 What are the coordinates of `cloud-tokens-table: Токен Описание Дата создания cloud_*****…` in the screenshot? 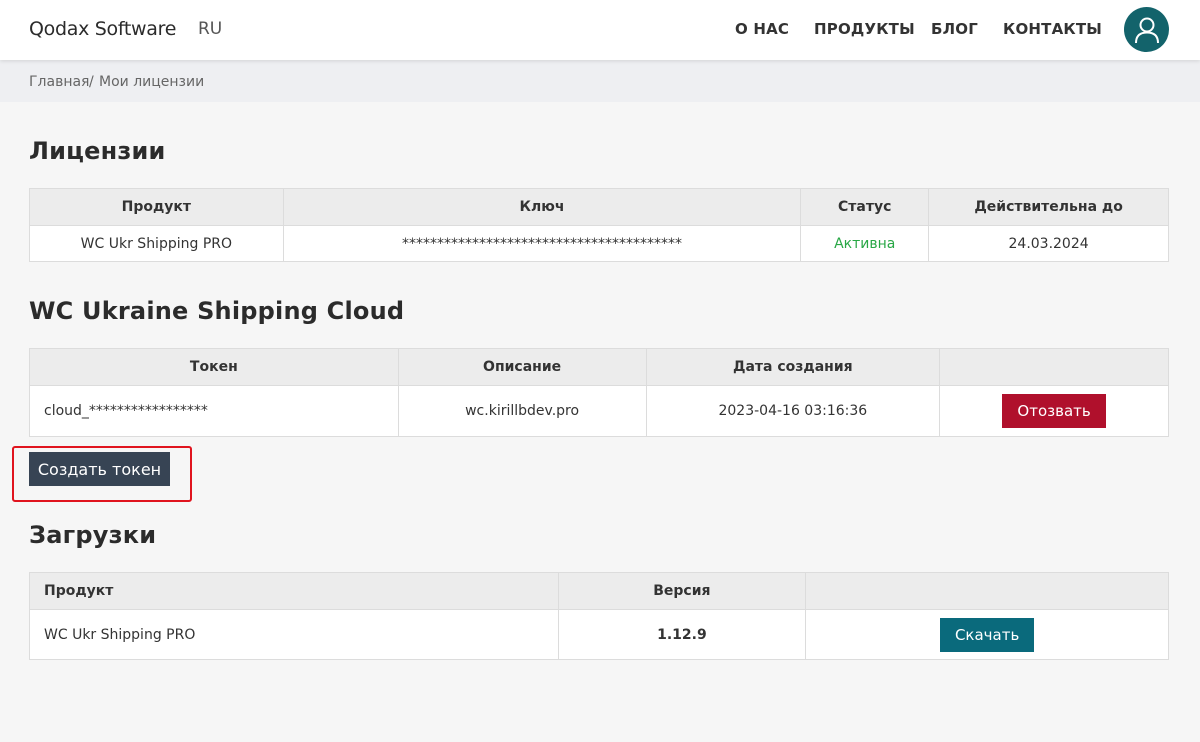 It's located at (599, 392).